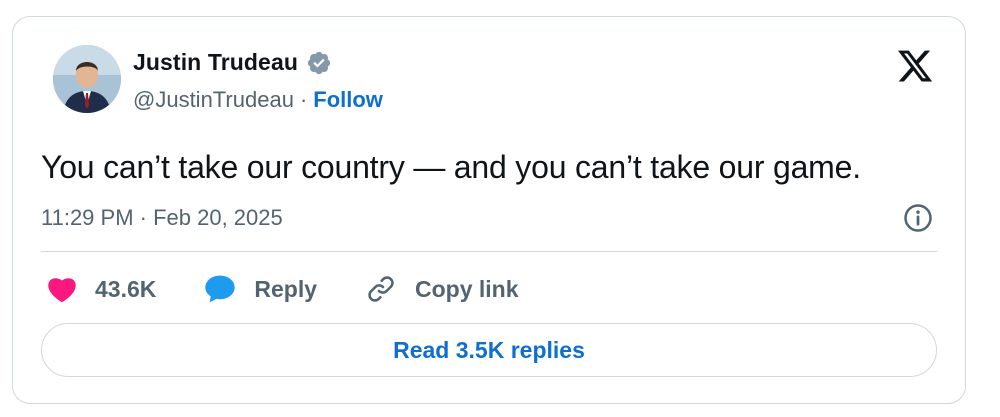 This screenshot has width=1000, height=417. I want to click on author-name: Justin Trudeau, so click(215, 62).